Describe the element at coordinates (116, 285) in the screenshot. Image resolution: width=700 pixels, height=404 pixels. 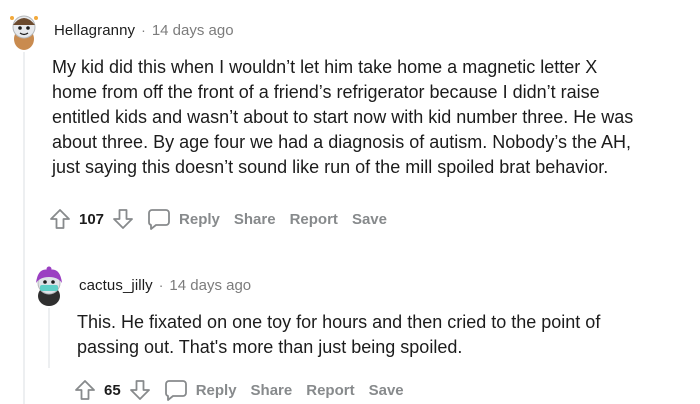
I see `username: cactus_jilly` at that location.